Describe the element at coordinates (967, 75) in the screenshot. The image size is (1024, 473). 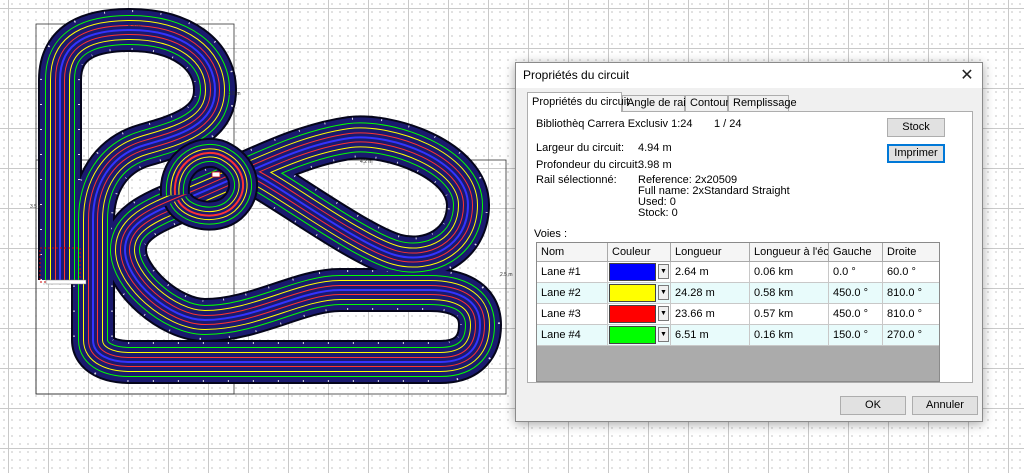
I see `close-icon: ✕` at that location.